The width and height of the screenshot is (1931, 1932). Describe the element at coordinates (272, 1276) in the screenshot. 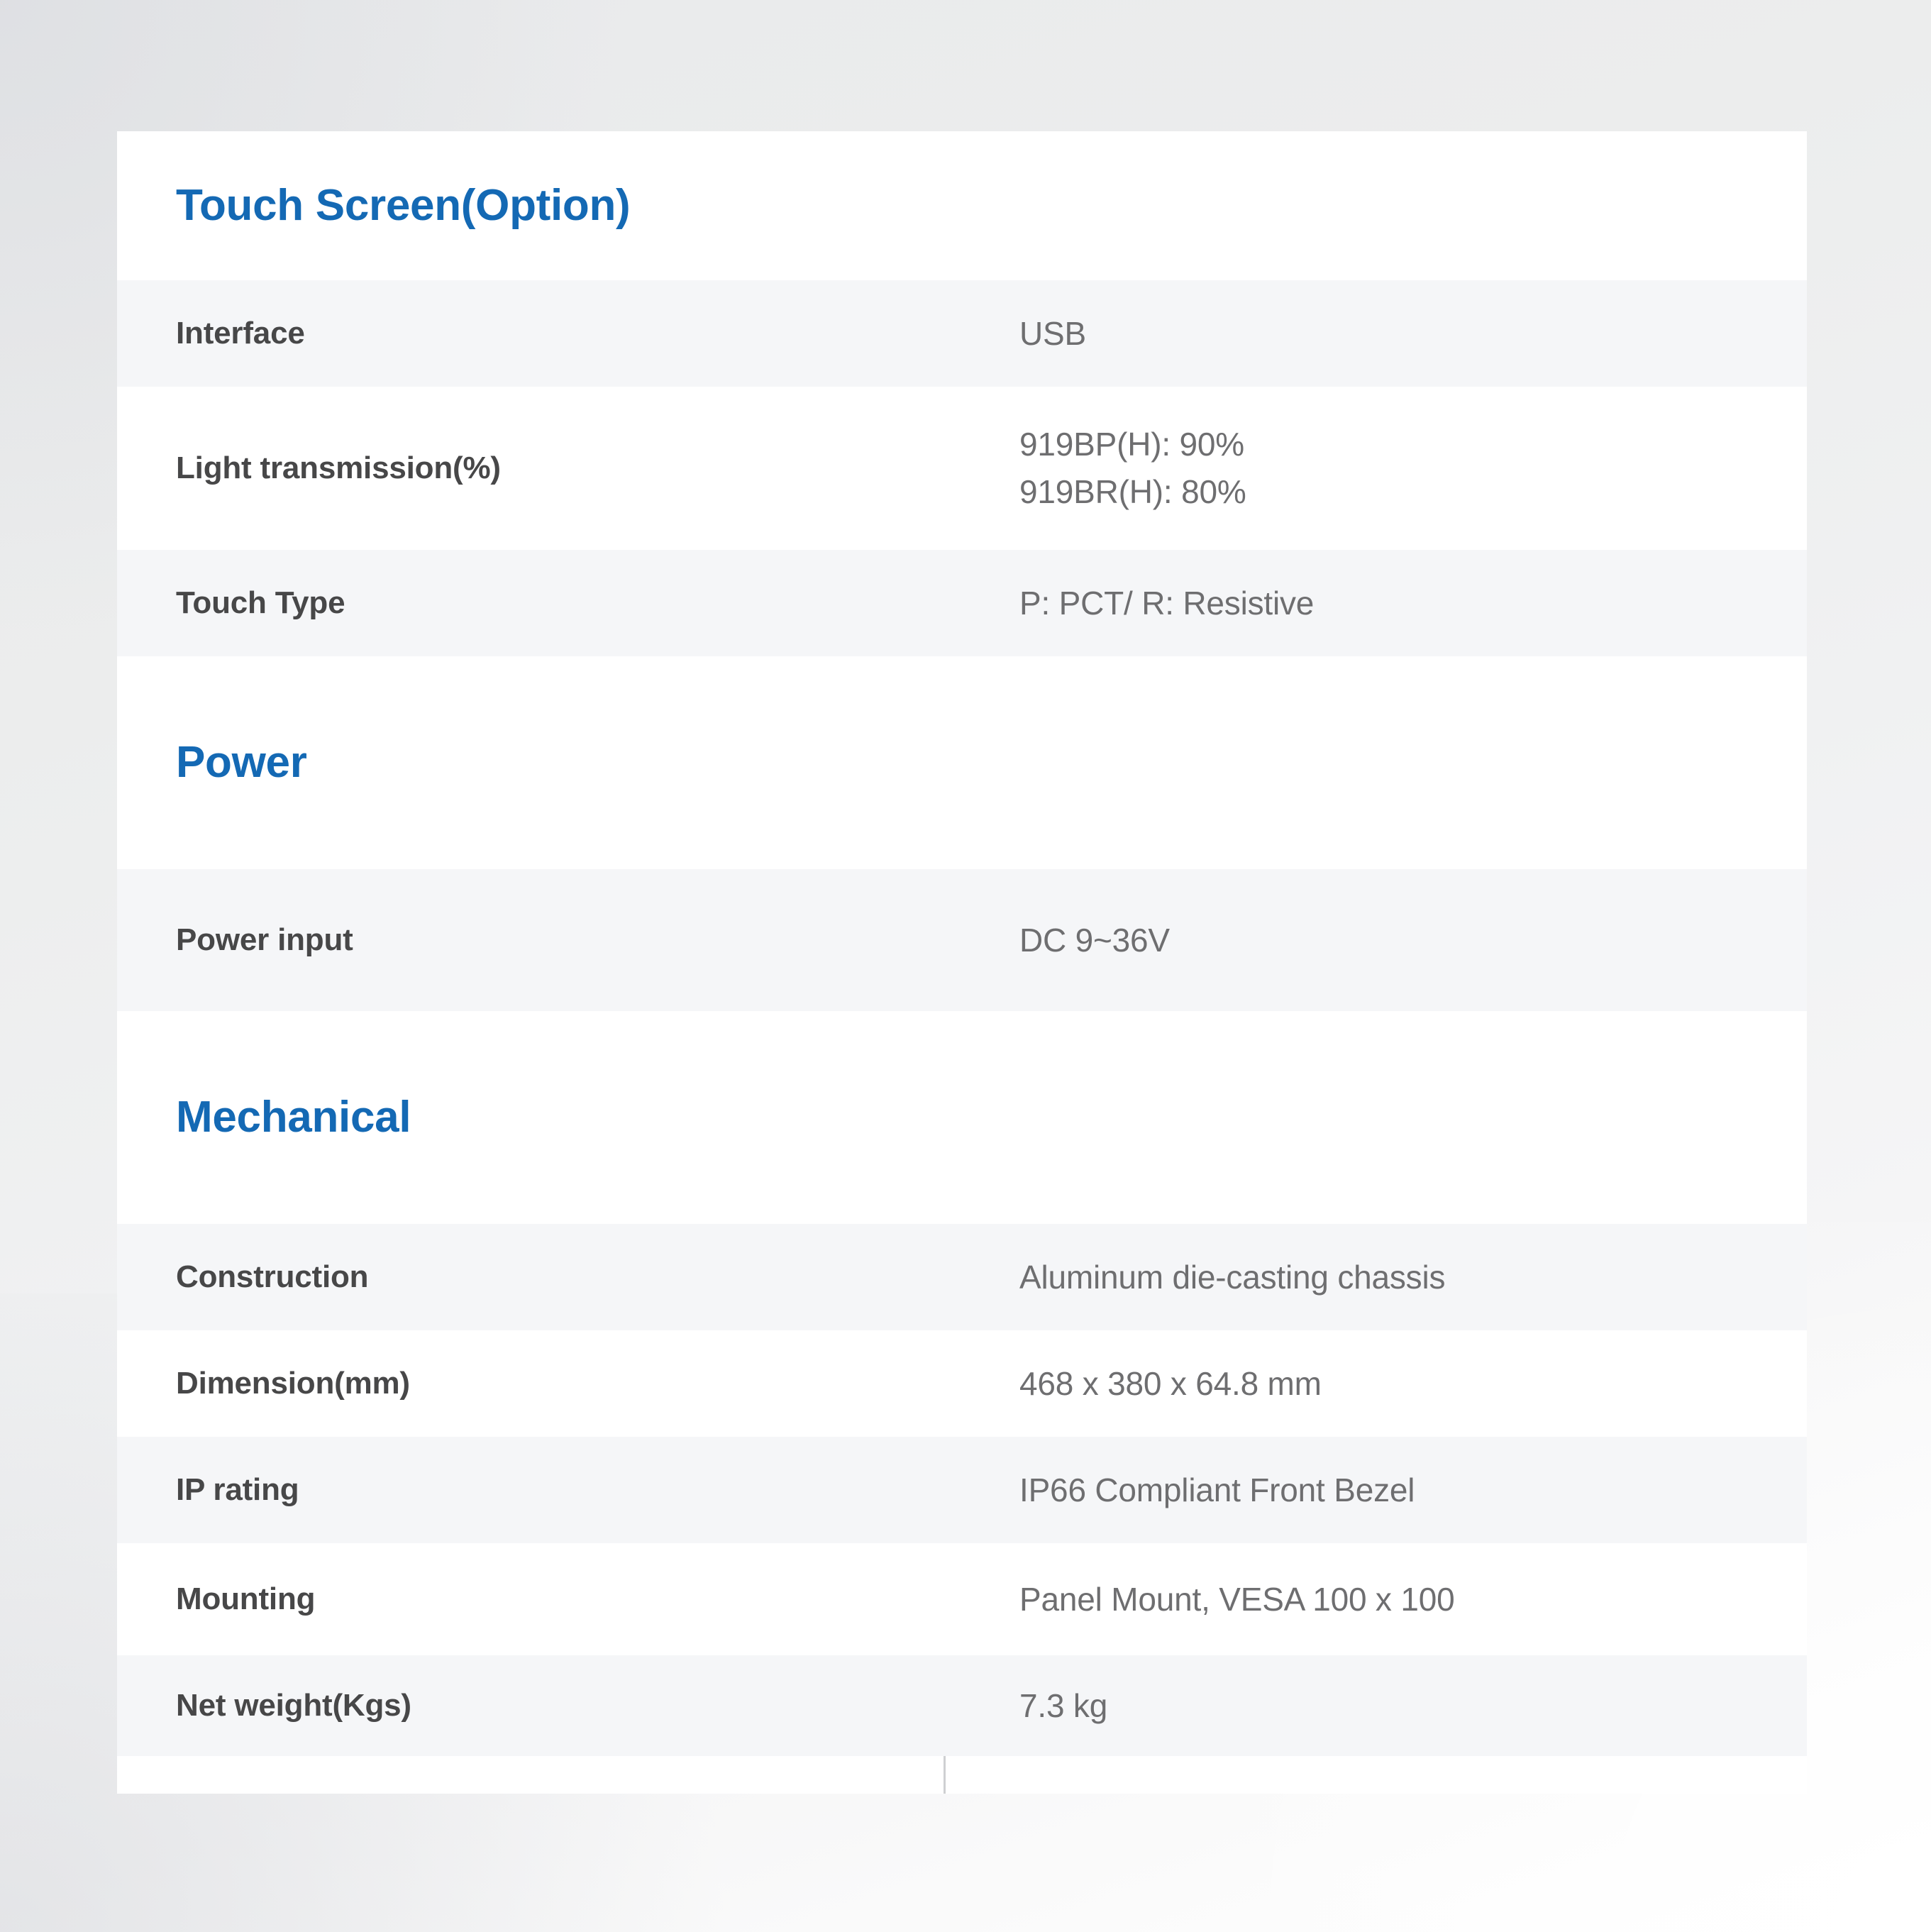

I see `row-label-construction: Construction` at that location.